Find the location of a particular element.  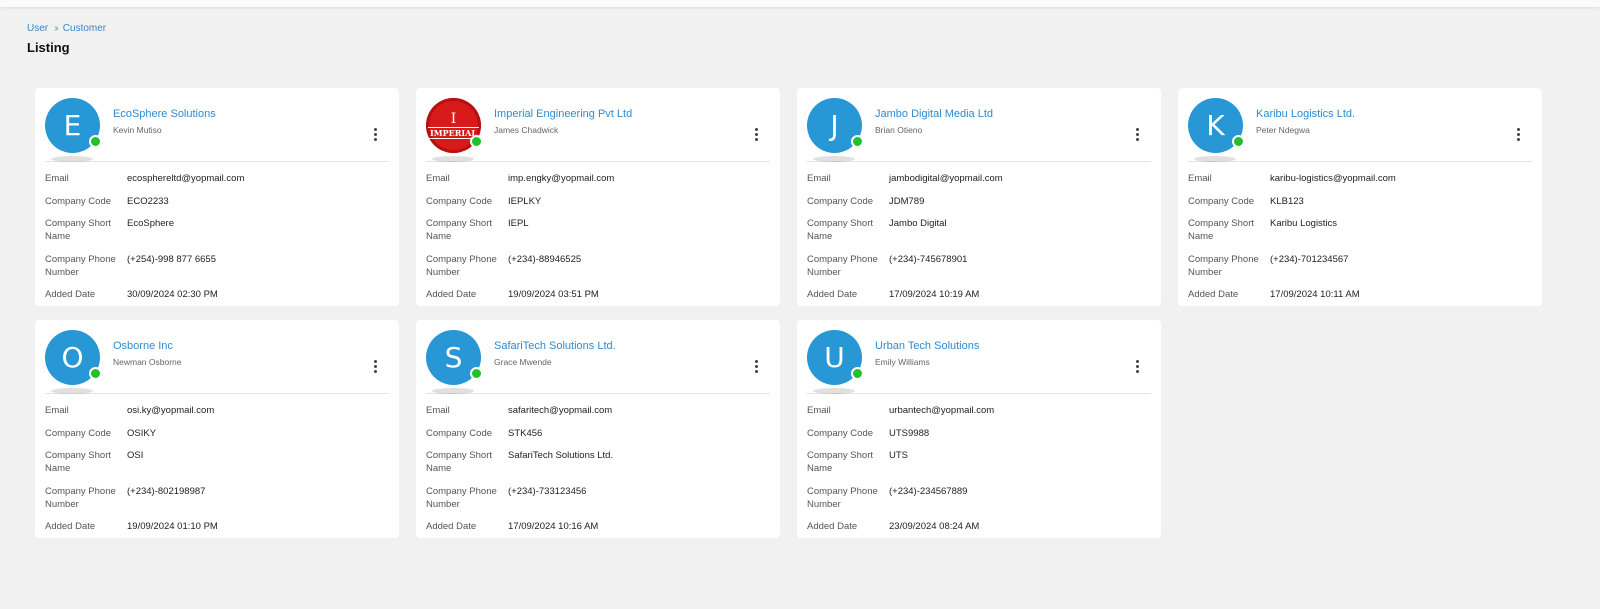

avatar-wrap: U is located at coordinates (835, 362).